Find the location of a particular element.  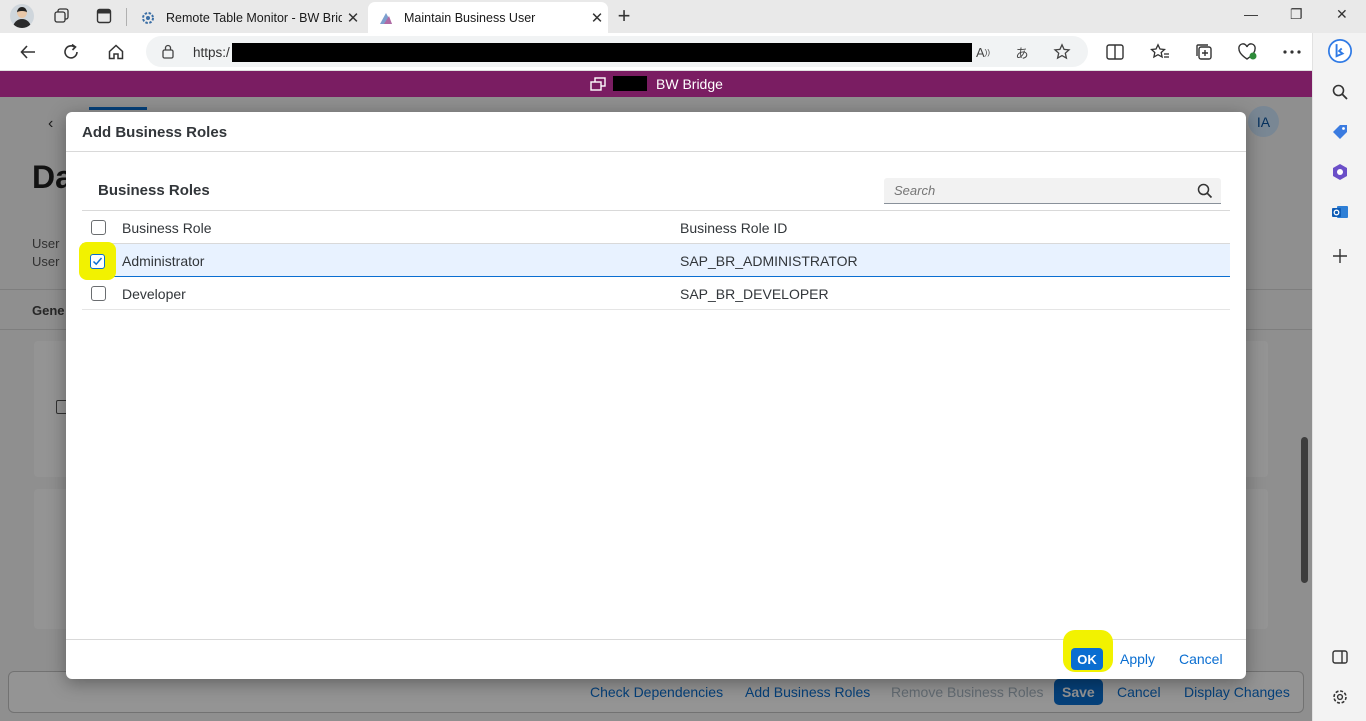

address-bar: https:/ A)) あ is located at coordinates (617, 51).